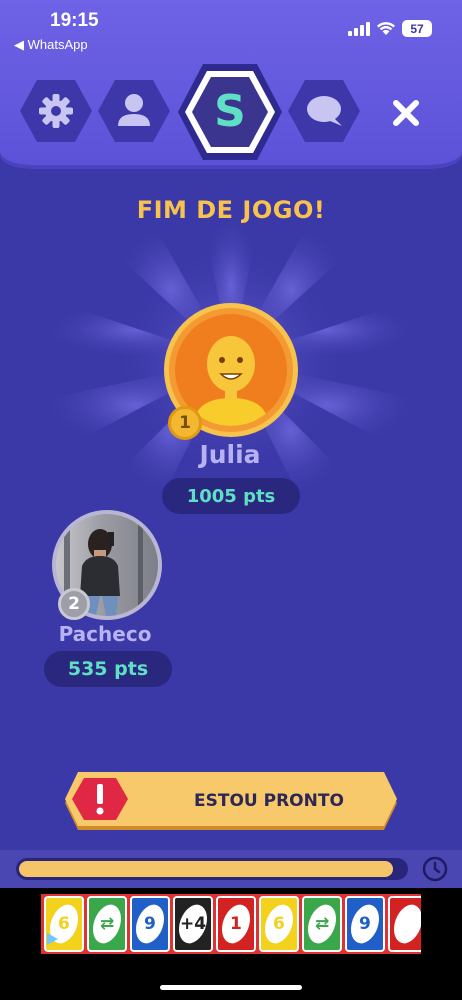 The width and height of the screenshot is (462, 1000). What do you see at coordinates (231, 987) in the screenshot?
I see `home-indicator` at bounding box center [231, 987].